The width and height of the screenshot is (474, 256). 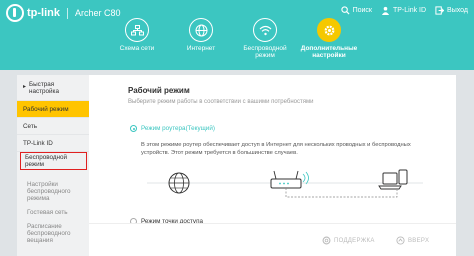 I want to click on sidebar-item-guest-network: Гостевая сеть, so click(x=53, y=212).